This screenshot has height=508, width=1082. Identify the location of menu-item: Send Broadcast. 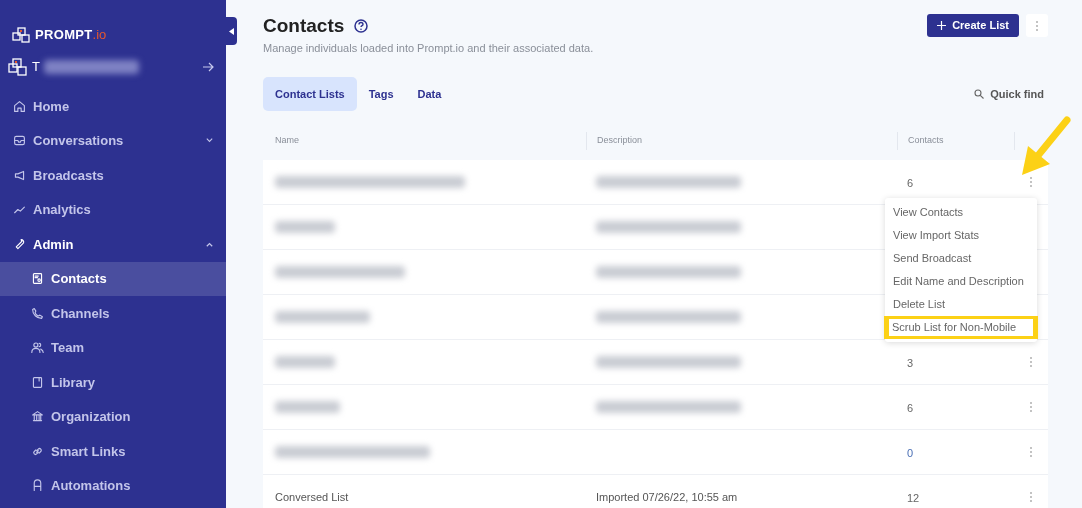
(932, 258).